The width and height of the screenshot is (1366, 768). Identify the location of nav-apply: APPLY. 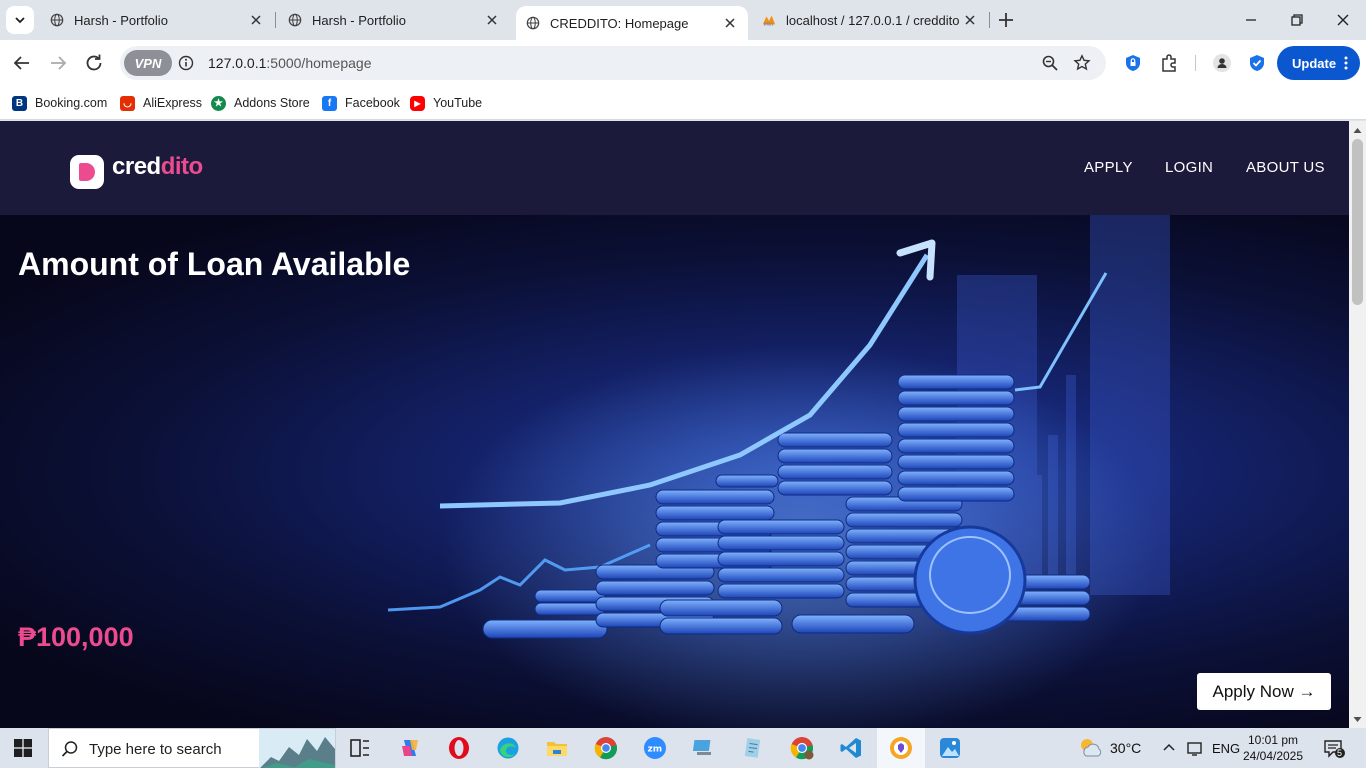
(1108, 167).